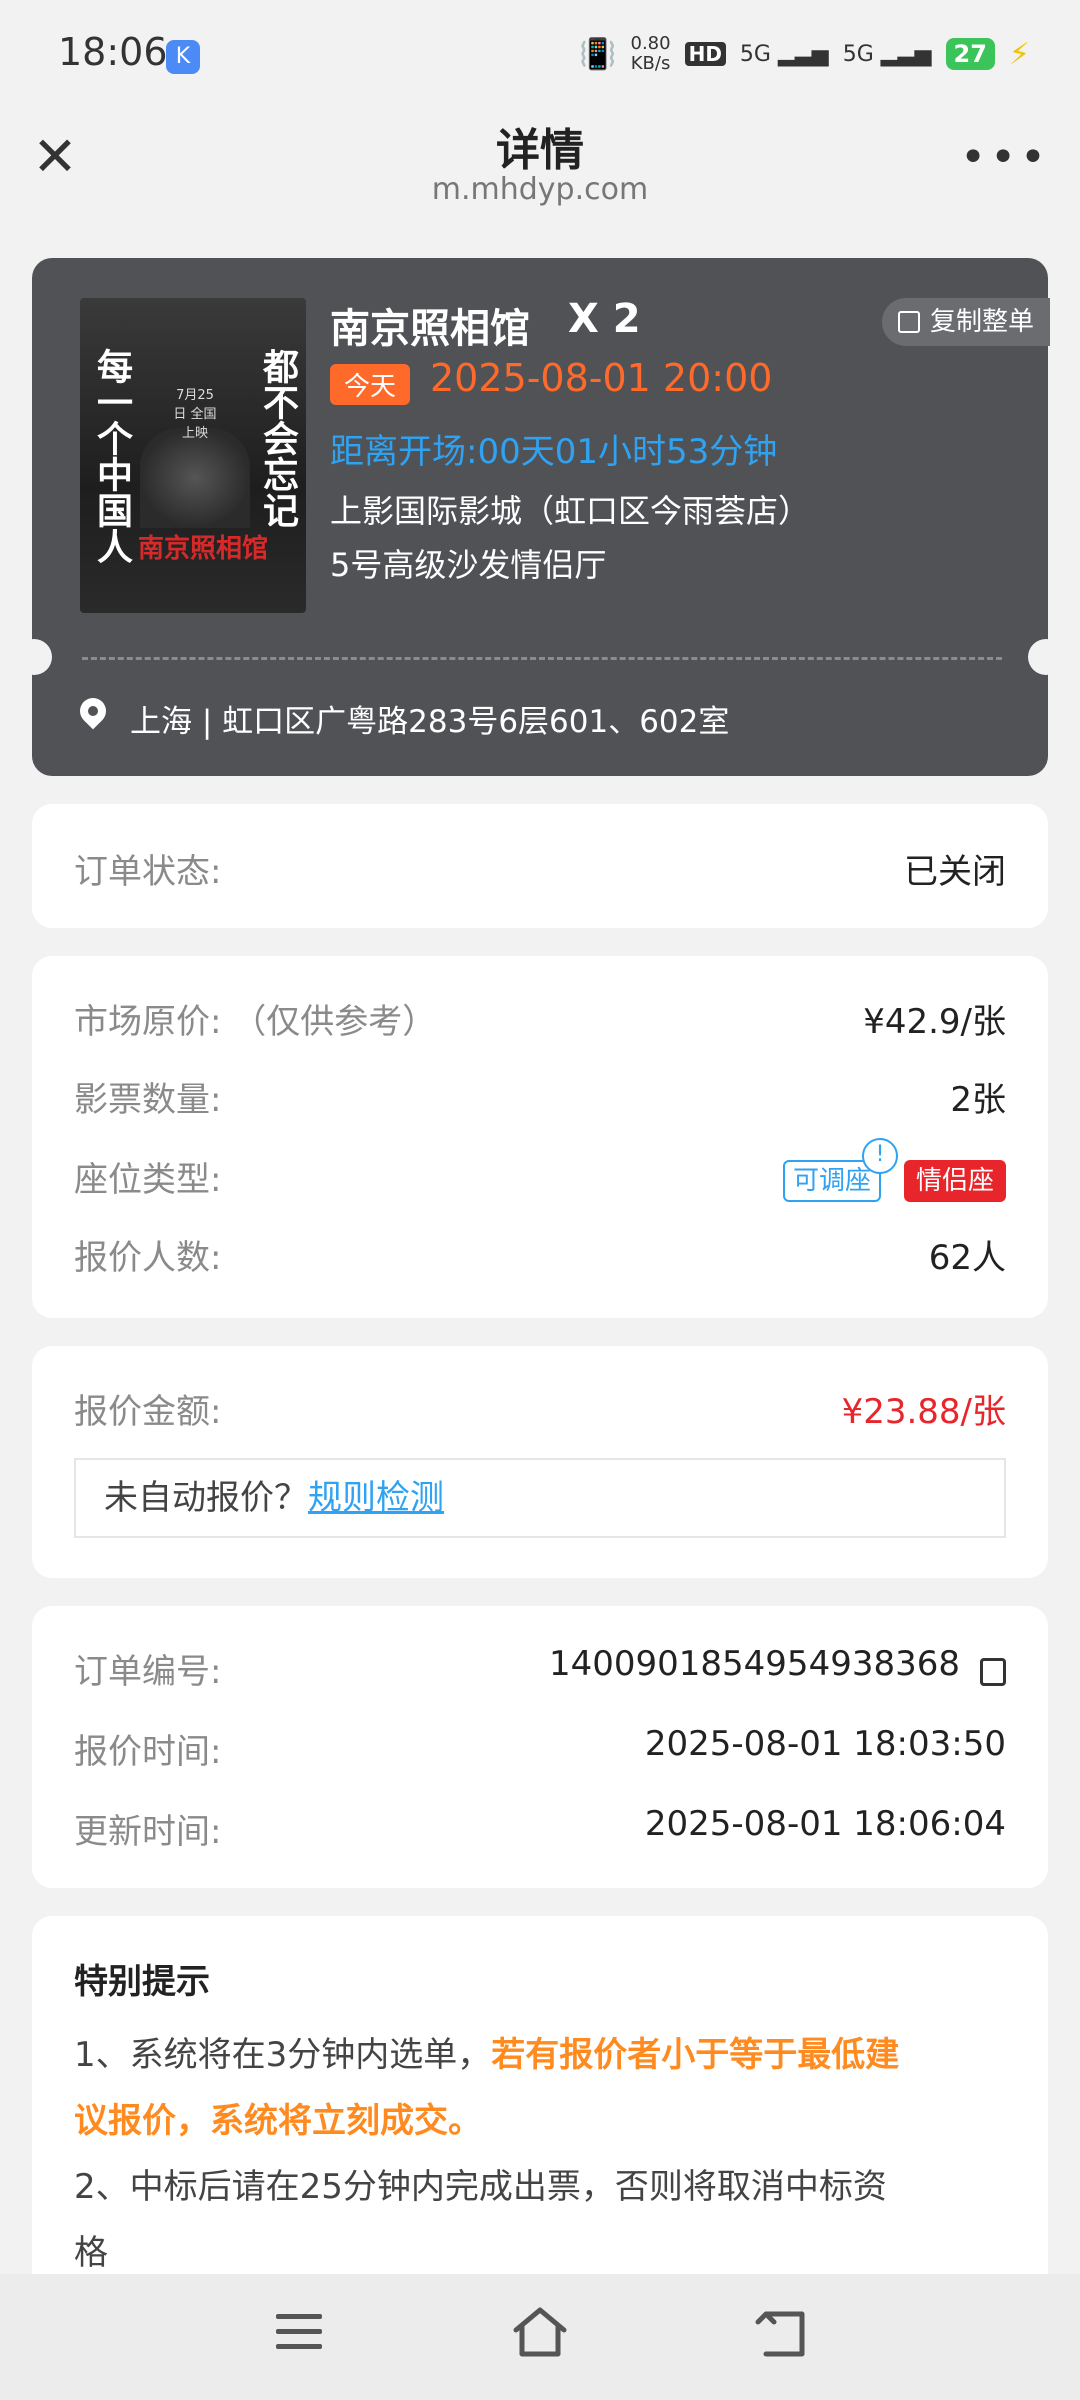  Describe the element at coordinates (540, 1414) in the screenshot. I see `quote-amount-row: 报价金额: ¥23.88/张` at that location.